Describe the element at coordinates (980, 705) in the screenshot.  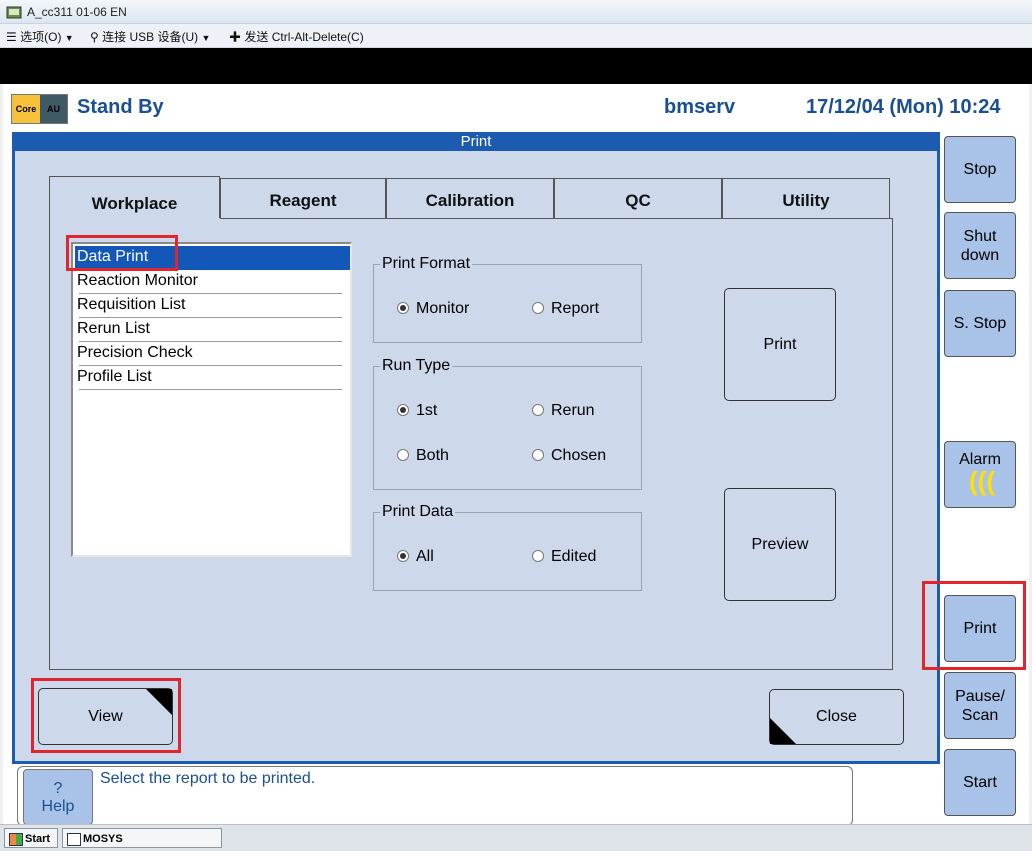
I see `pause-scan-button: Pause/Scan` at that location.